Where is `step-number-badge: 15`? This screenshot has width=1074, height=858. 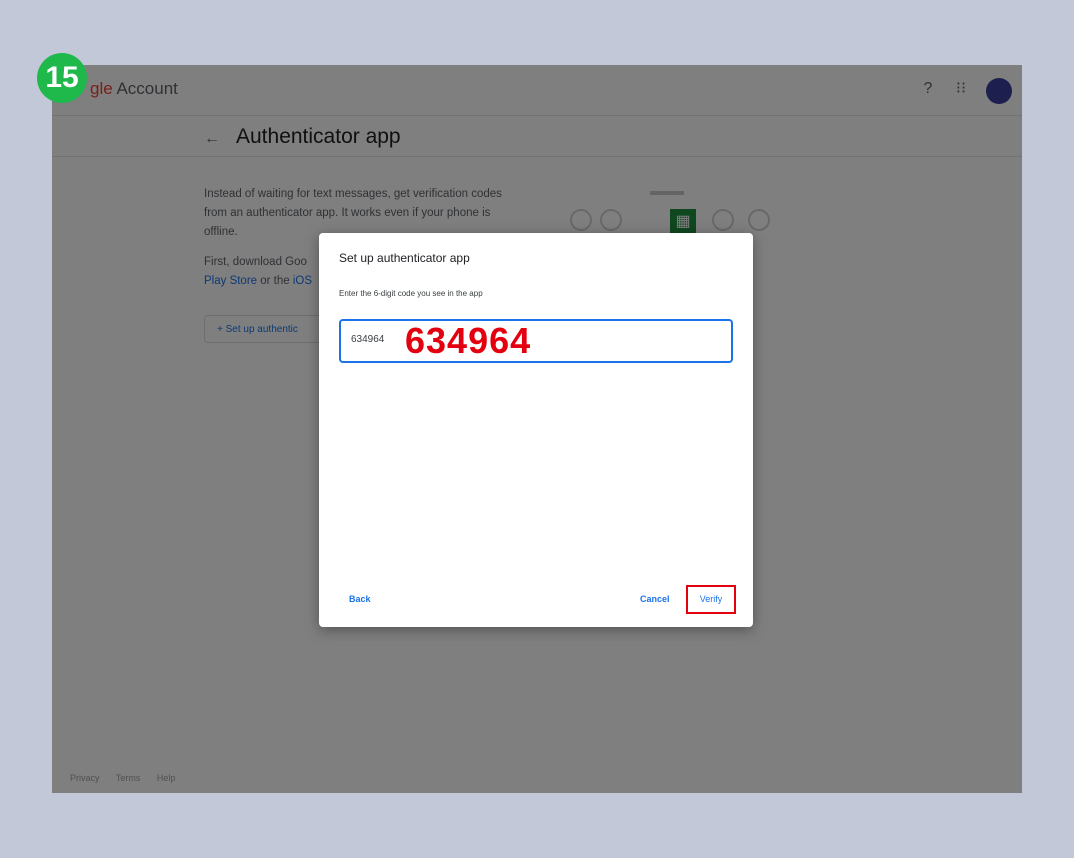
step-number-badge: 15 is located at coordinates (62, 78).